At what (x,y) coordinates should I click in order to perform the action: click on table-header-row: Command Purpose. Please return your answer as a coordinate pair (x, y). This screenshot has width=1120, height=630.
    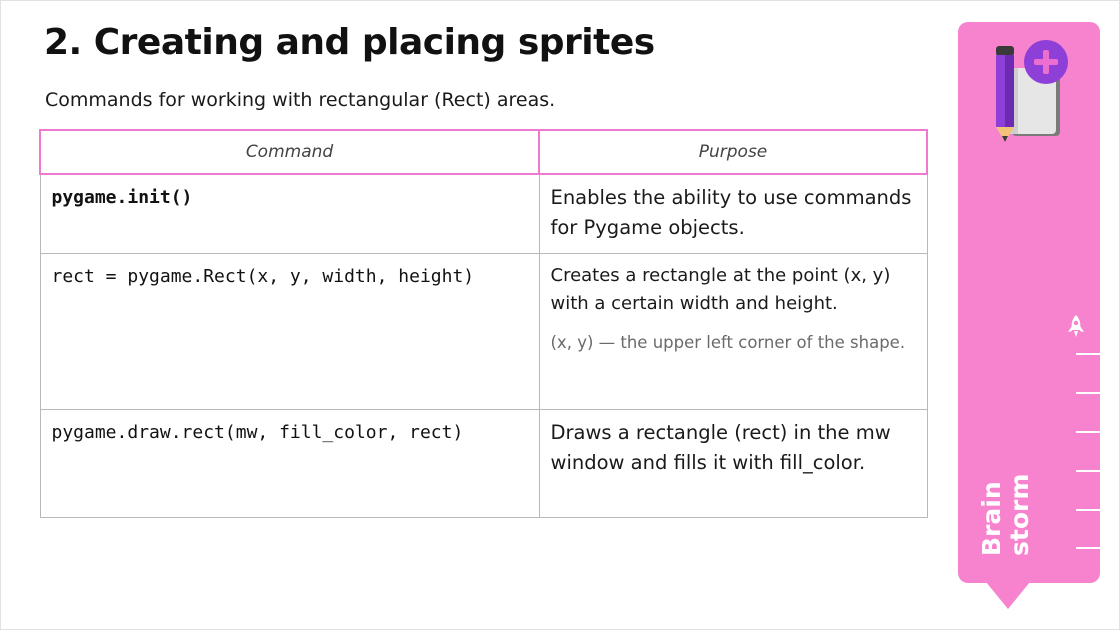
    Looking at the image, I should click on (483, 152).